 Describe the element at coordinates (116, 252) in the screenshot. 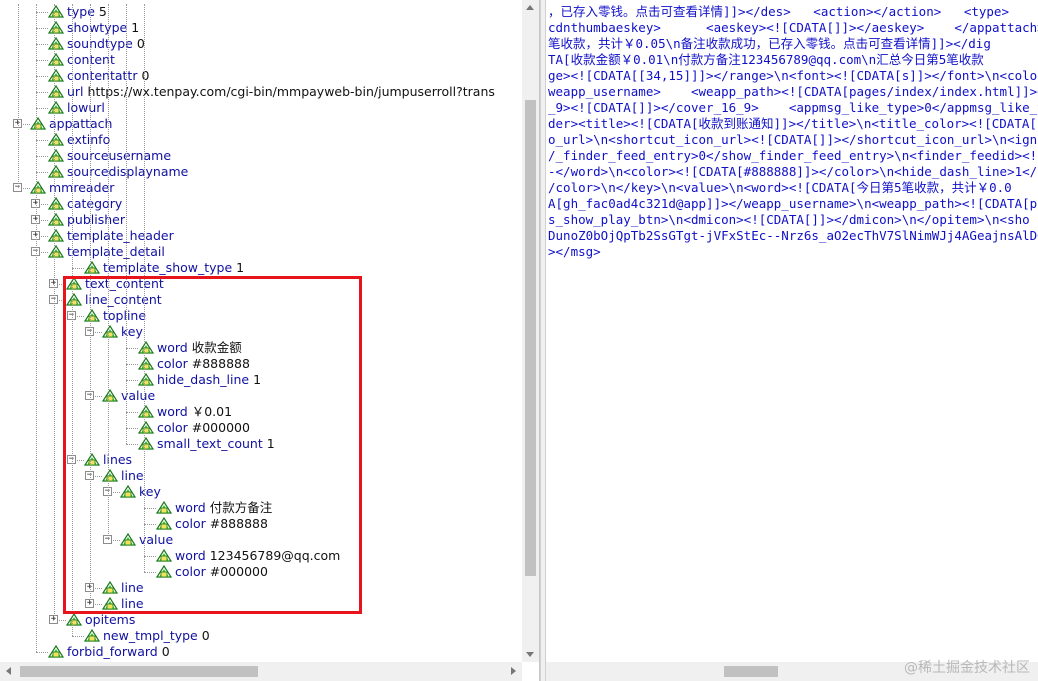

I see `tree-node-label: template_detail` at that location.